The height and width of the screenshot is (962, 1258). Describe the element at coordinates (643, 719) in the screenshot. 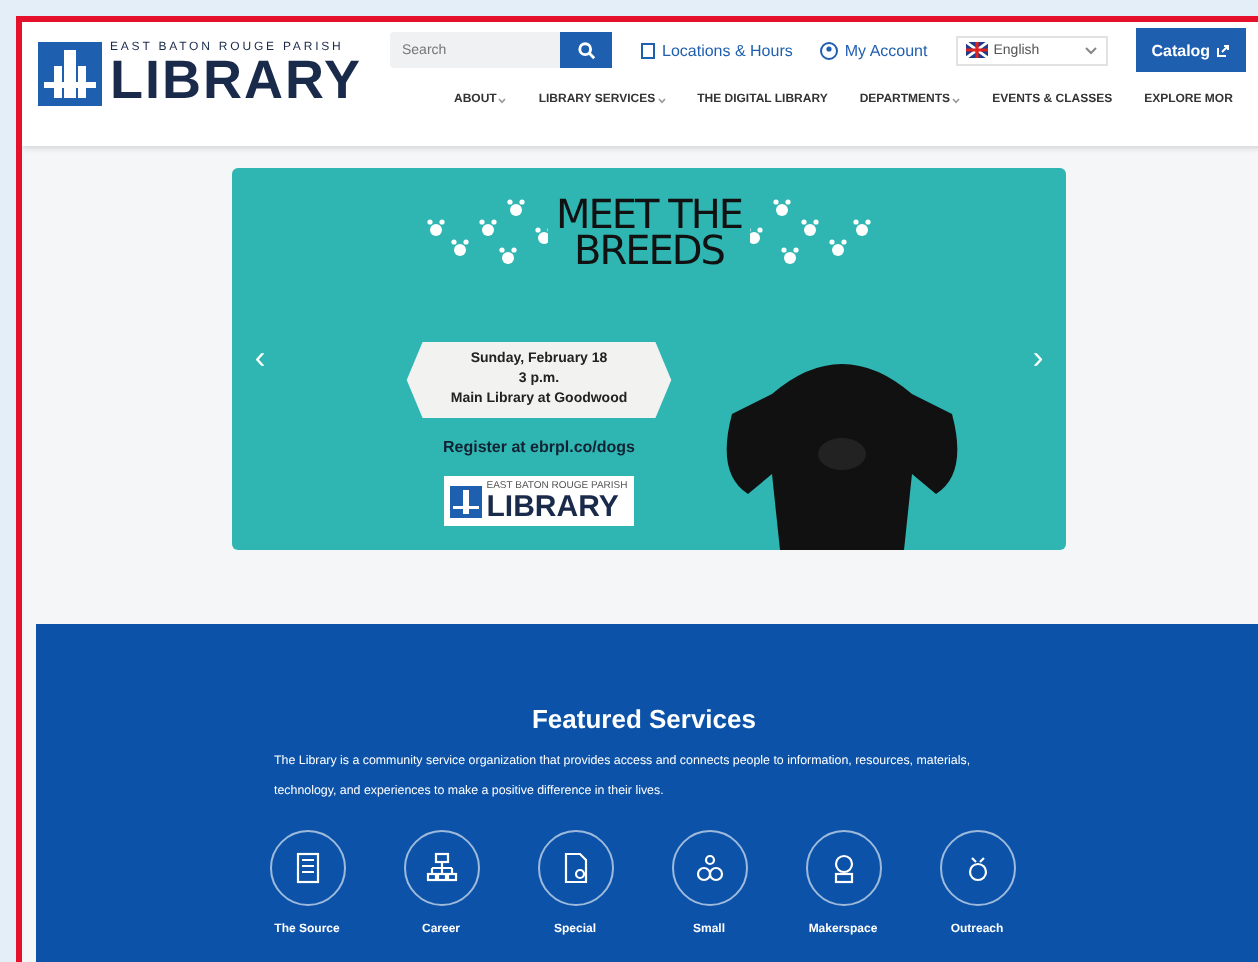

I see `section-heading: Featured Services` at that location.